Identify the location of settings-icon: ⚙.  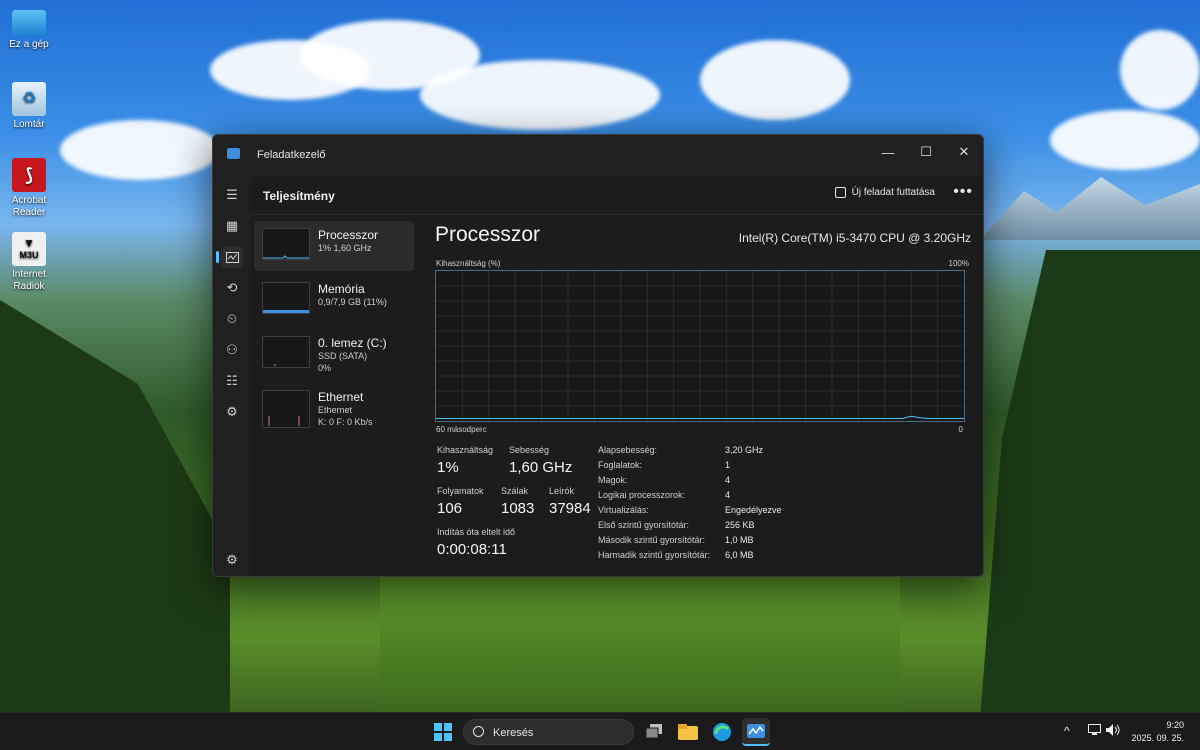
(232, 560).